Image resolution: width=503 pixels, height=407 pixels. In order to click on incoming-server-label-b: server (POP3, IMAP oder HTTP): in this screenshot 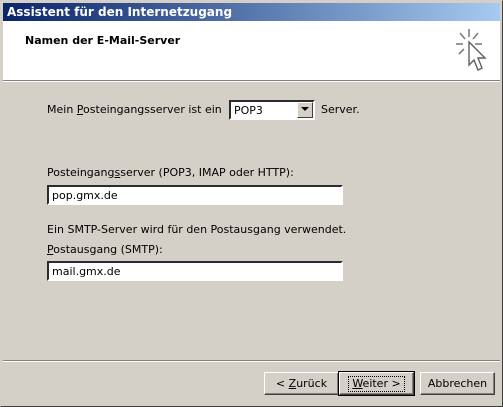, I will do `click(207, 172)`.